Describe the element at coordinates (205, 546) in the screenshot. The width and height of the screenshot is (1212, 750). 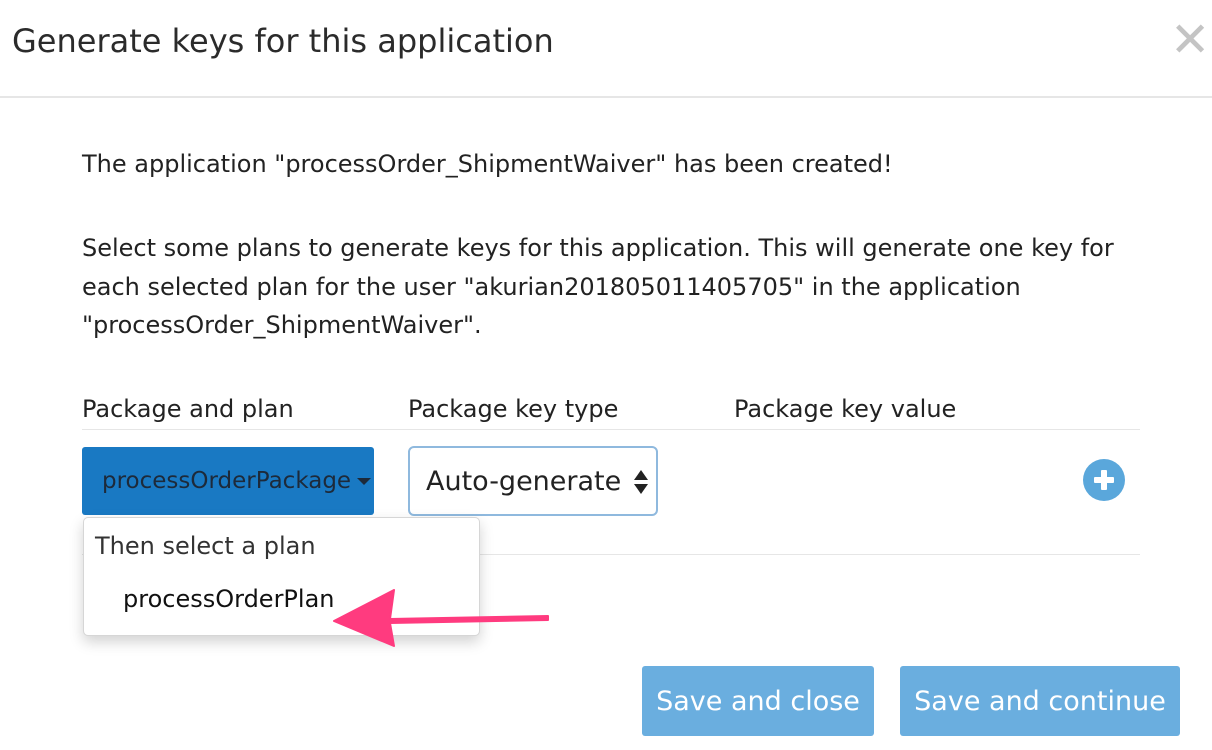
I see `dropdown-header: Then select a plan` at that location.